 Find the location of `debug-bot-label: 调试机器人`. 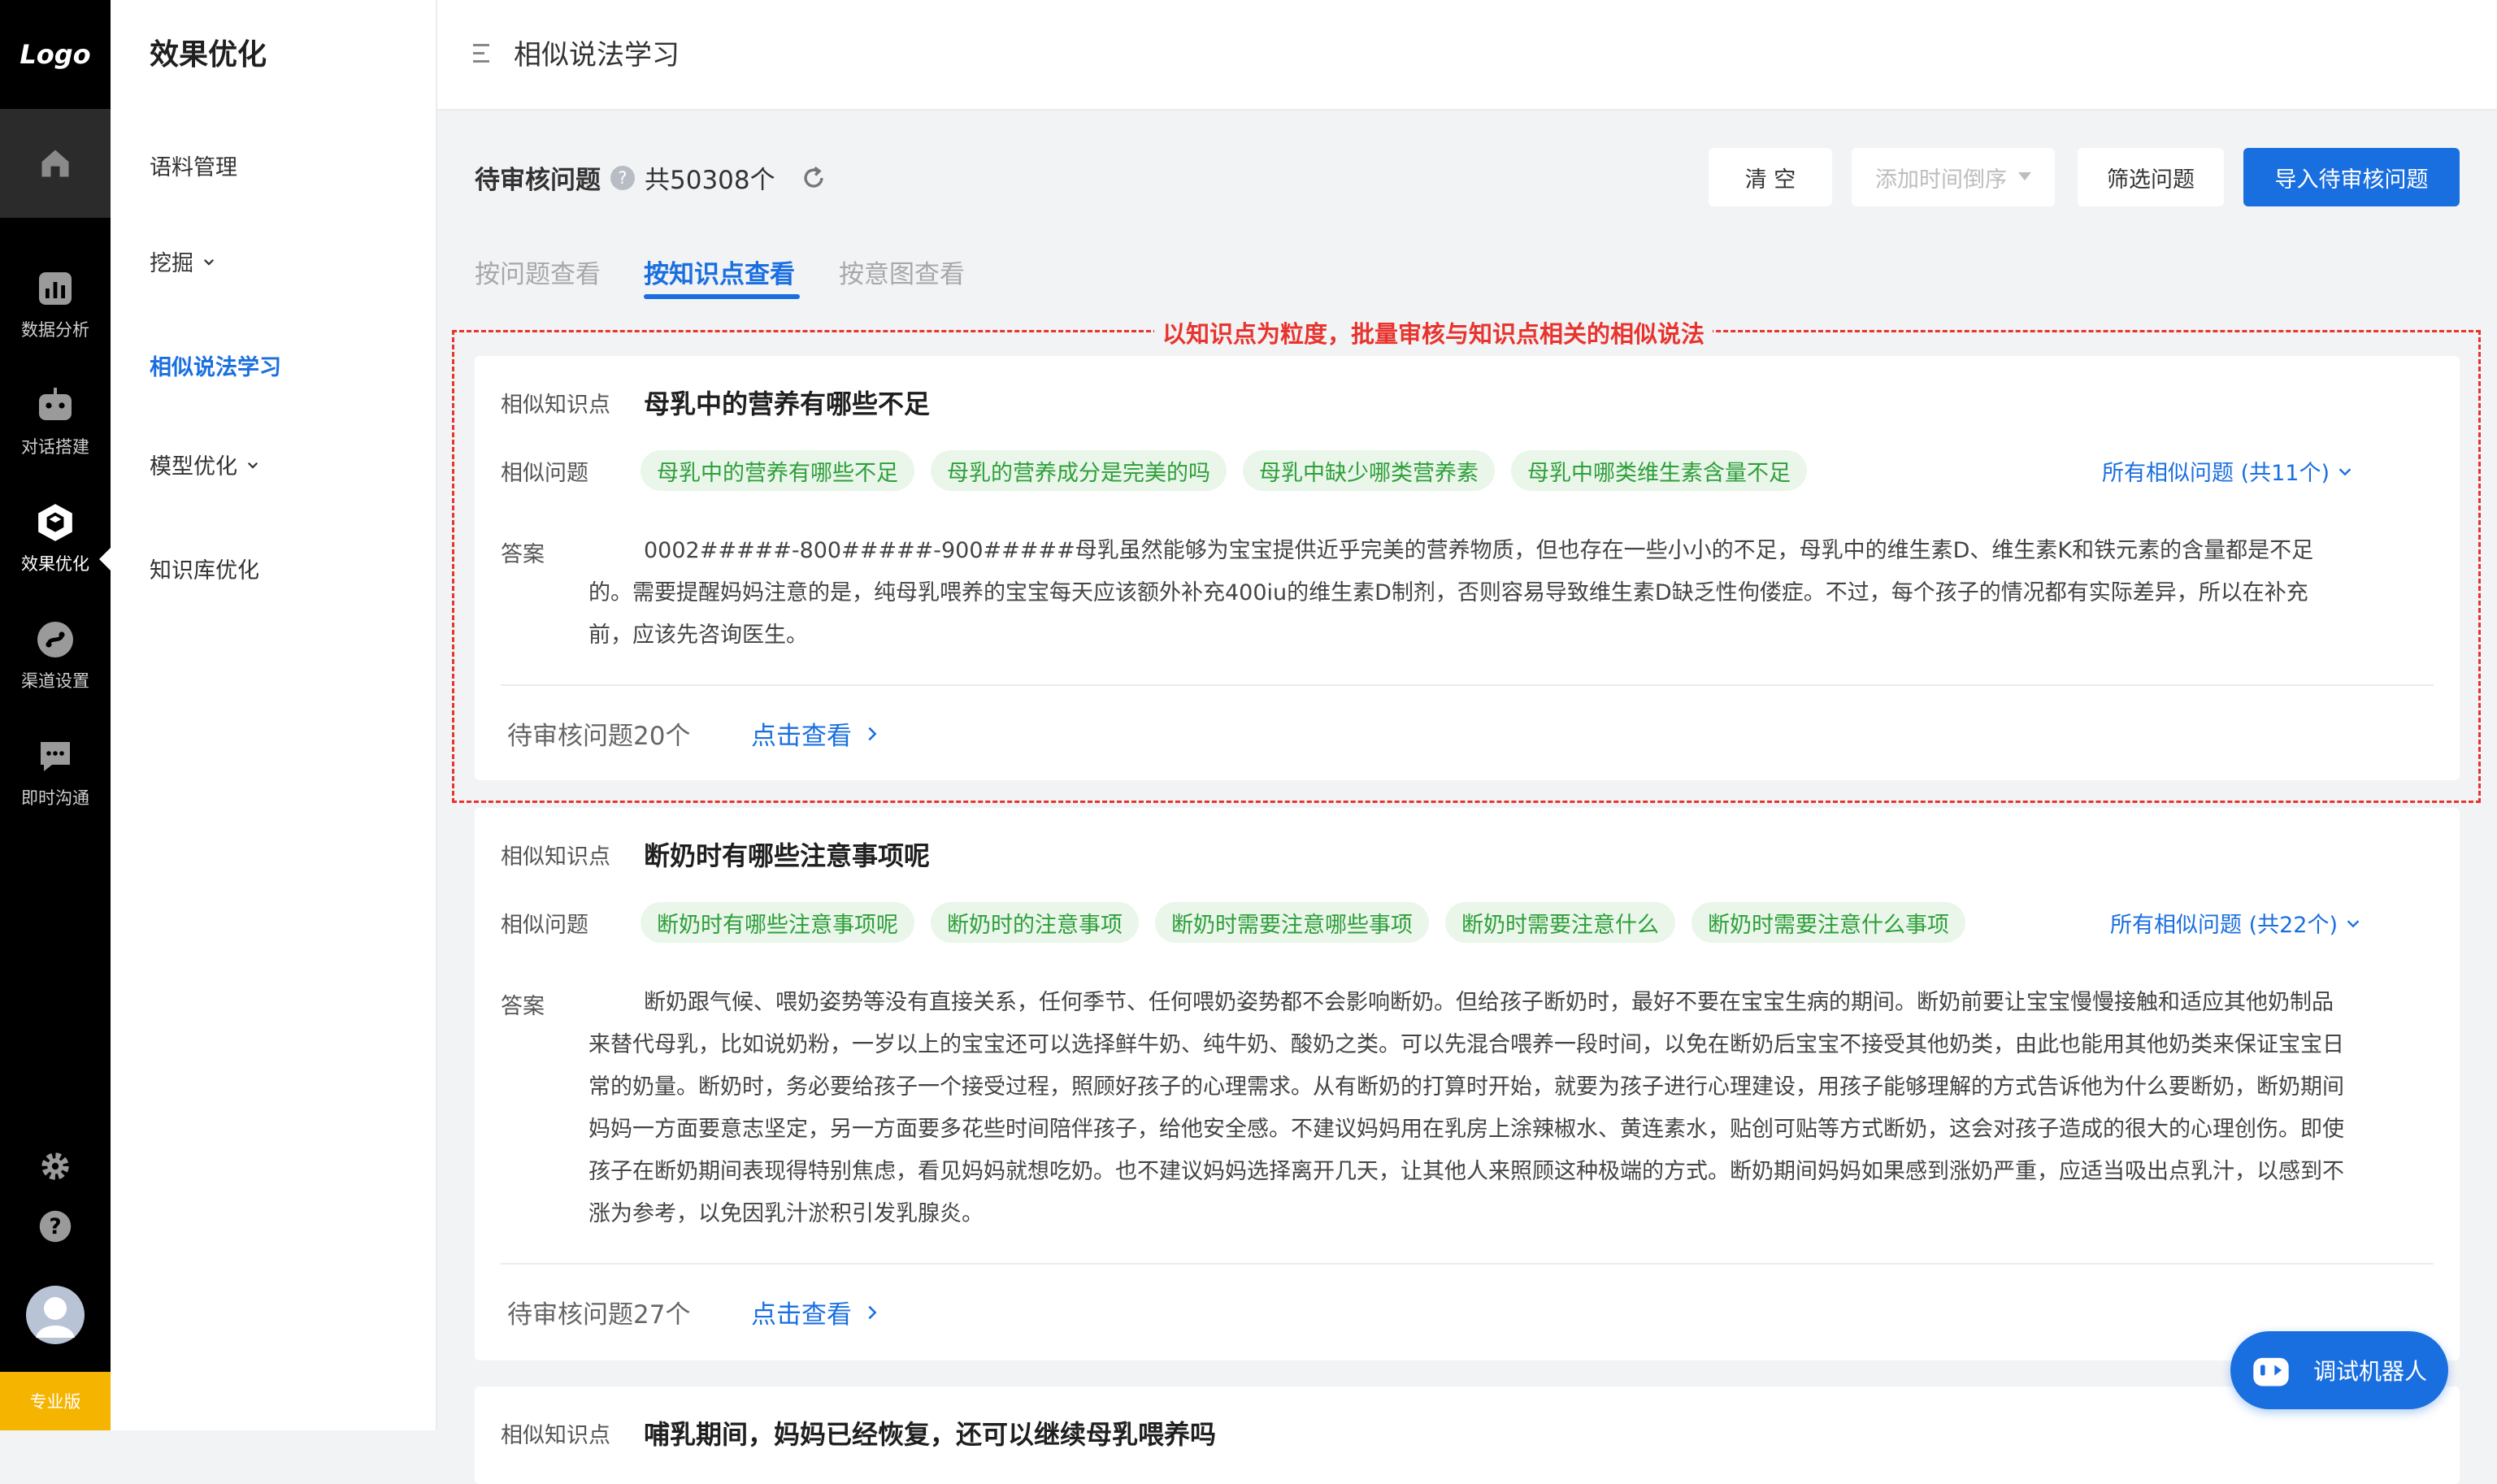

debug-bot-label: 调试机器人 is located at coordinates (2370, 1371).